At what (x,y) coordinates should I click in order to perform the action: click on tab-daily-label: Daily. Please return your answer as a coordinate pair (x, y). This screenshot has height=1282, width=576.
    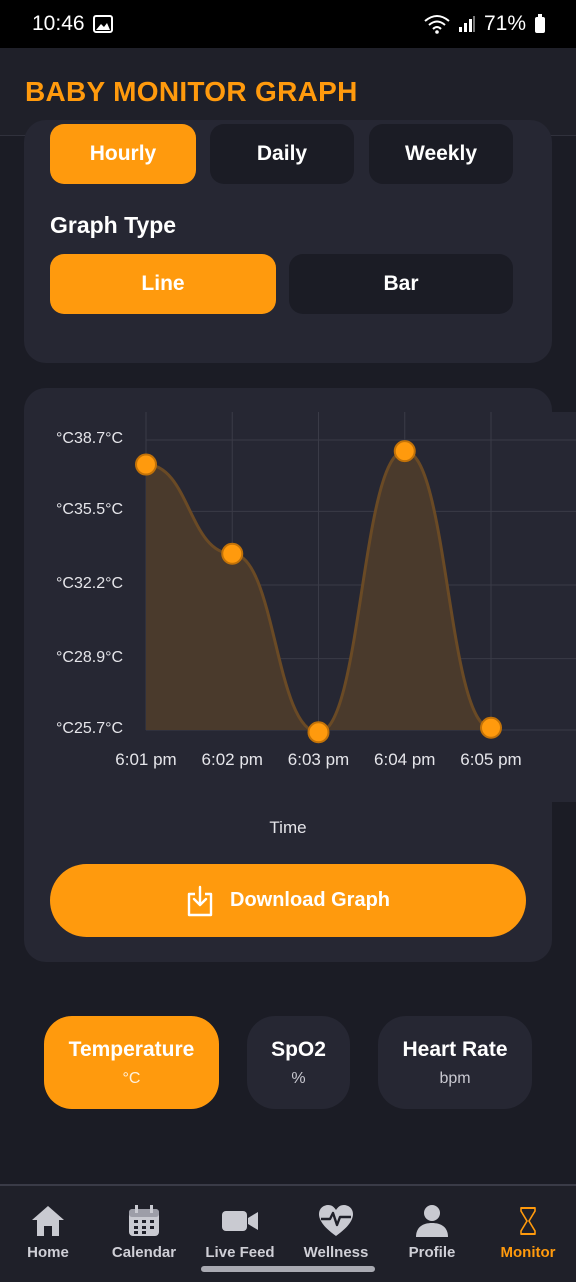
    Looking at the image, I should click on (282, 153).